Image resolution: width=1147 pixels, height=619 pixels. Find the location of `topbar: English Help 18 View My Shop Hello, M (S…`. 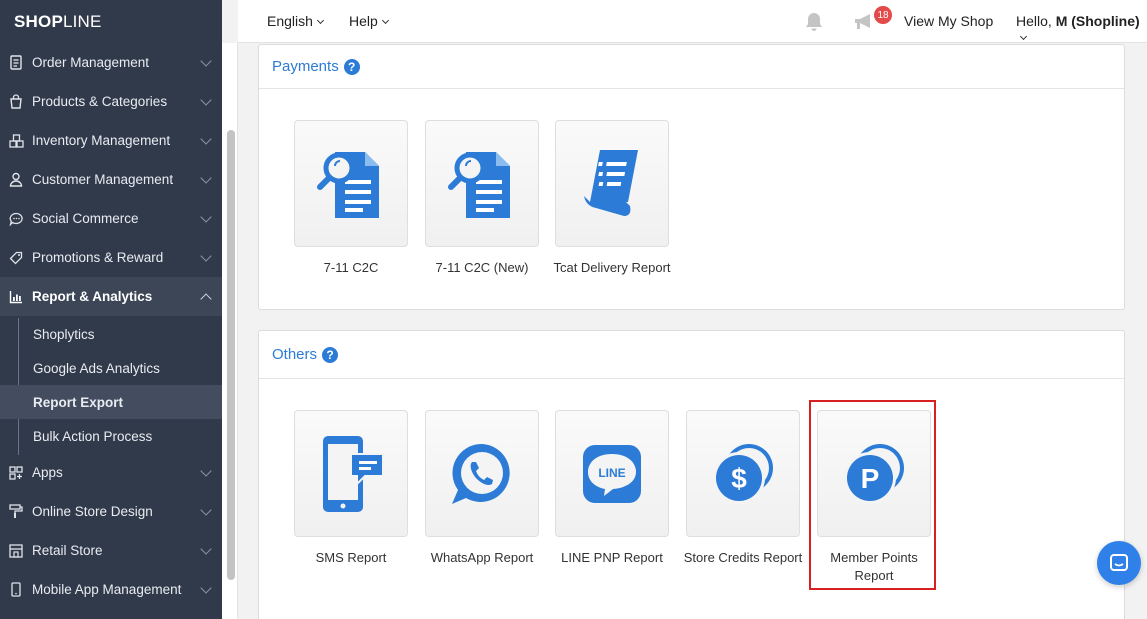

topbar: English Help 18 View My Shop Hello, M (S… is located at coordinates (692, 21).